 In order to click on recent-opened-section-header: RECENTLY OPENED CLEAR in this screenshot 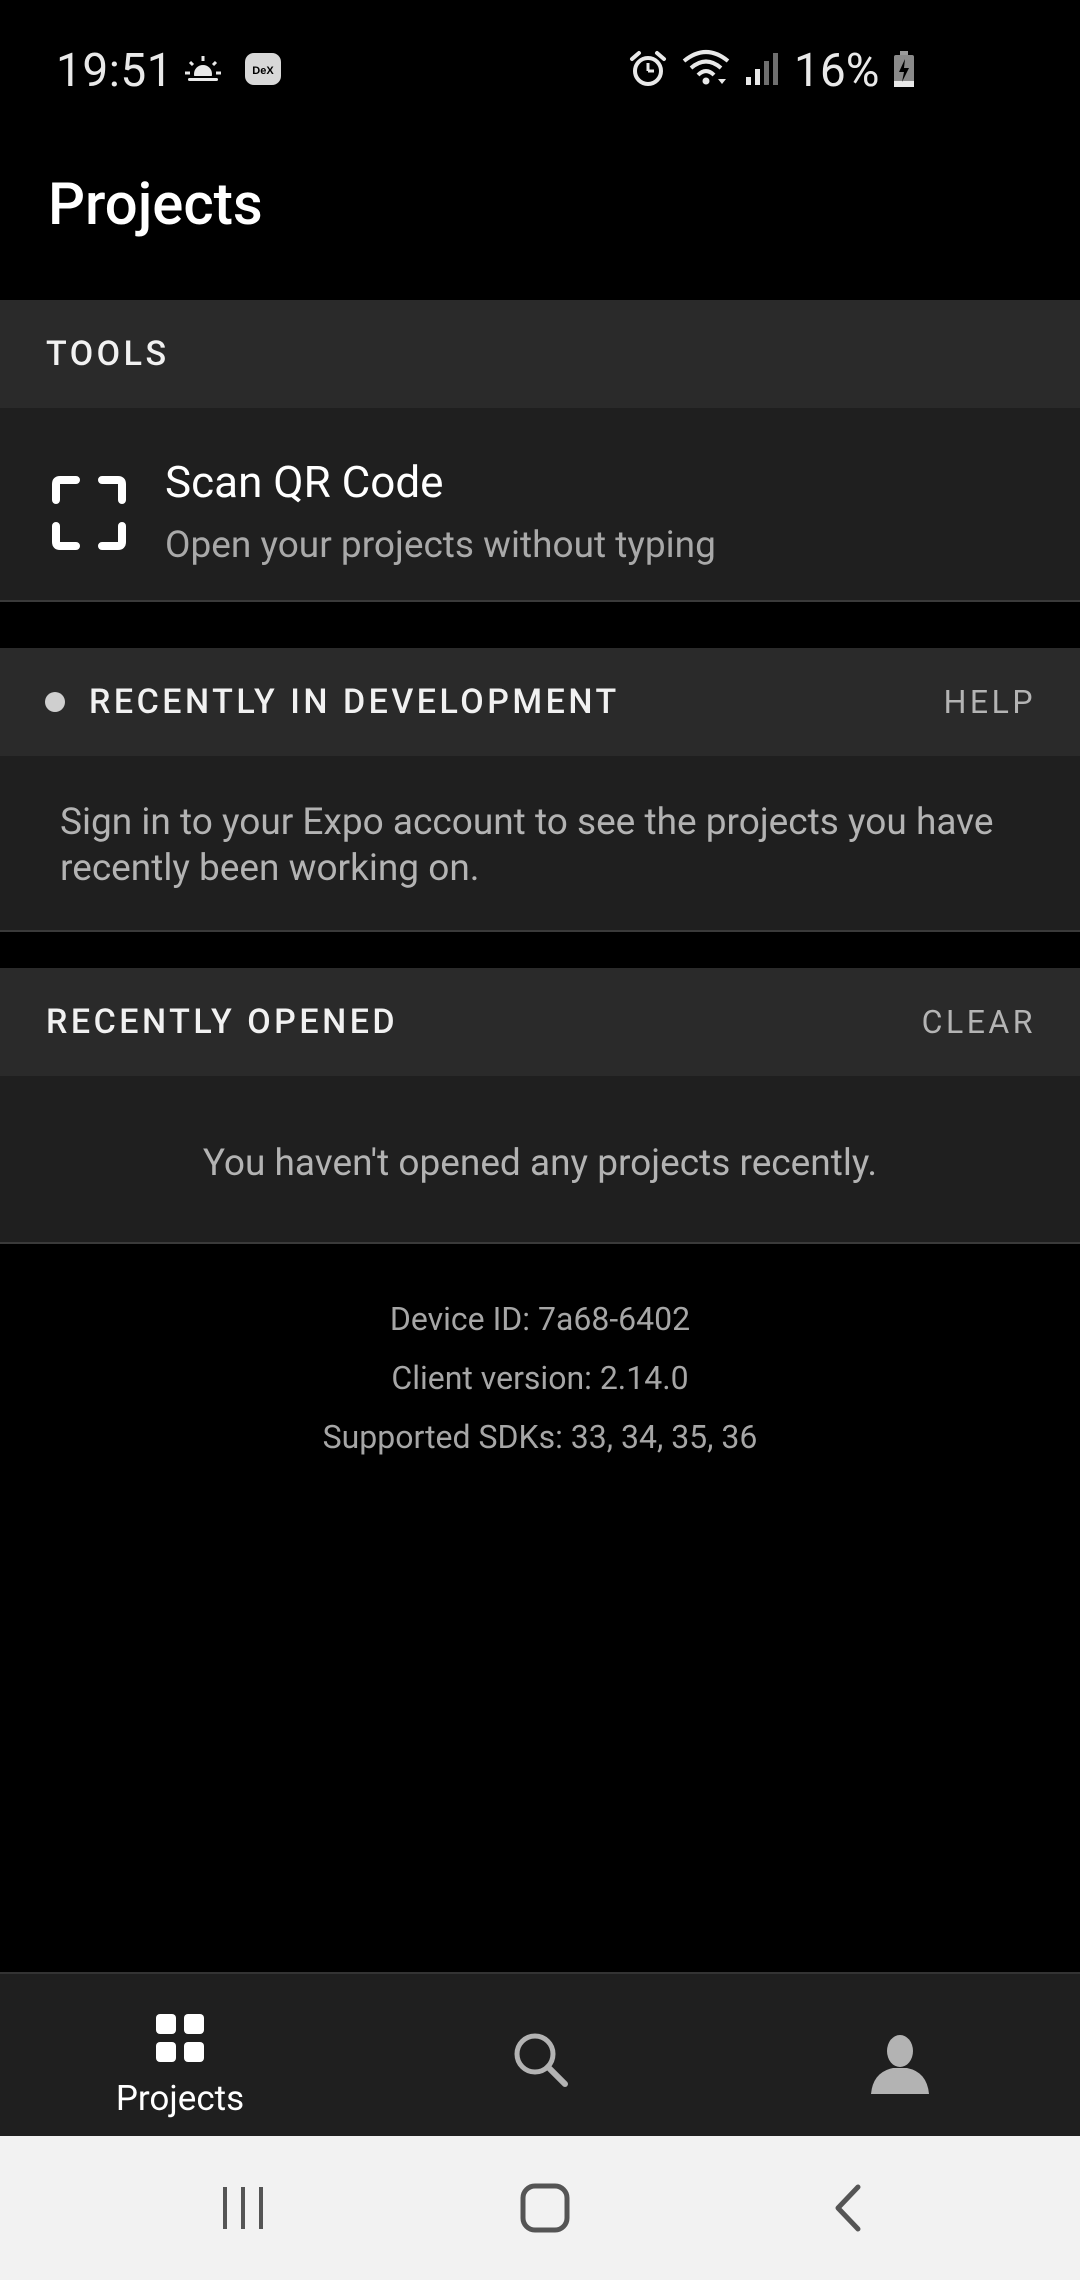, I will do `click(540, 1022)`.